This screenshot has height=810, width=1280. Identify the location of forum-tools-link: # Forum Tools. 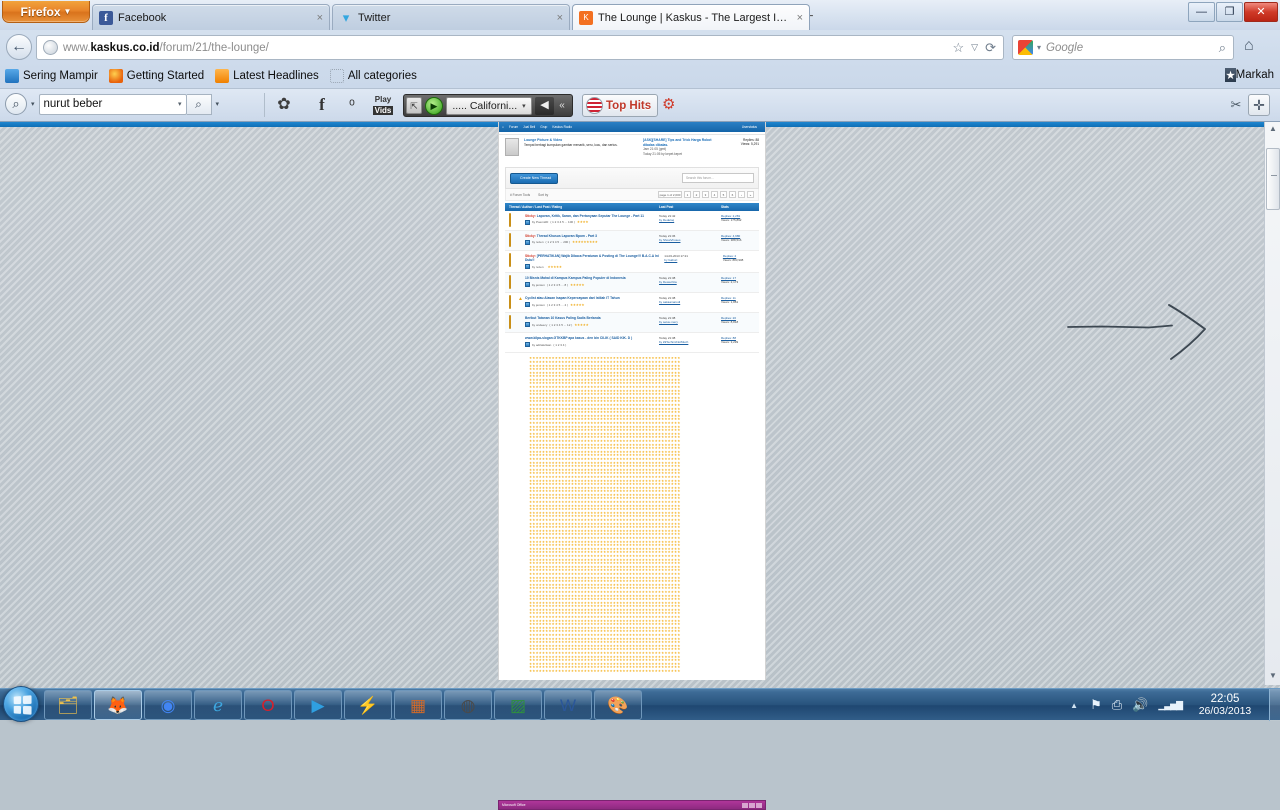
(520, 195).